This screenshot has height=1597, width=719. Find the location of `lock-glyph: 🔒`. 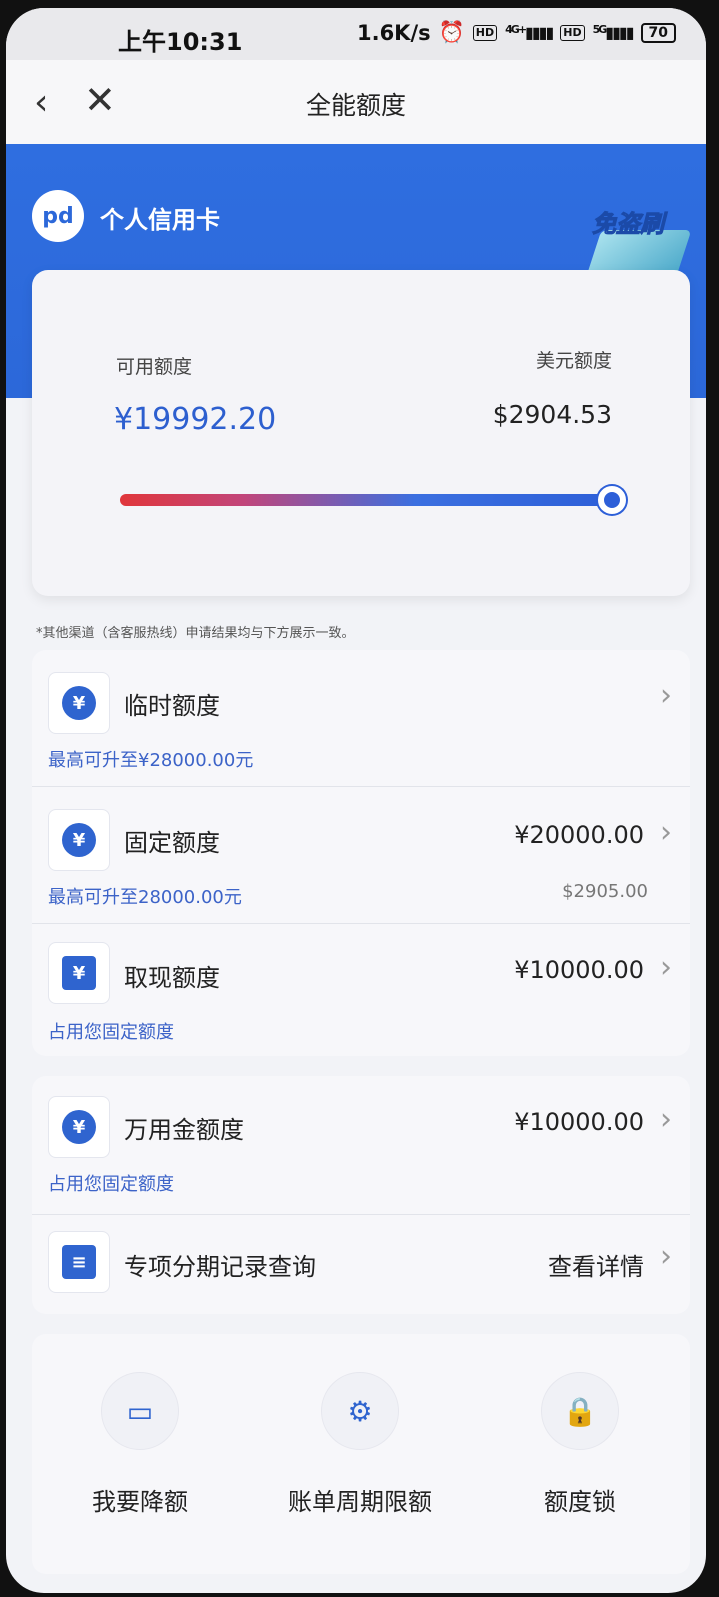

lock-glyph: 🔒 is located at coordinates (580, 1411).